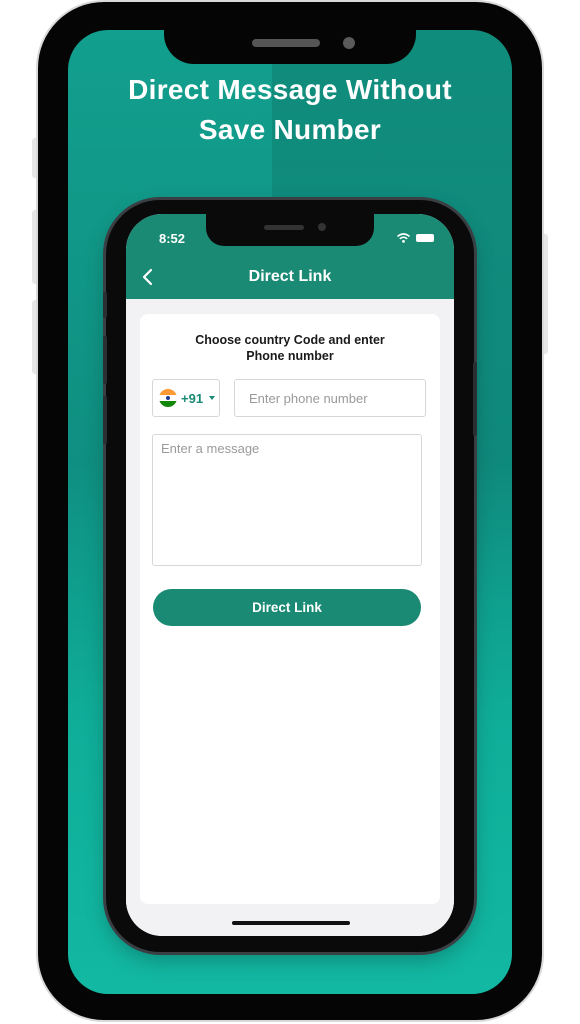  Describe the element at coordinates (286, 43) in the screenshot. I see `notch-speaker` at that location.